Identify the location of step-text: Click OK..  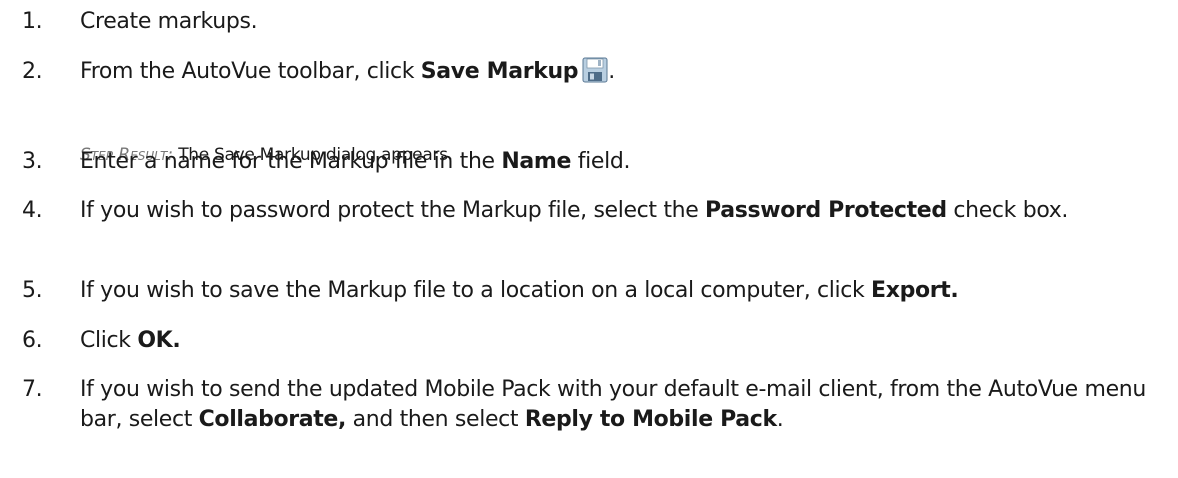
(130, 340).